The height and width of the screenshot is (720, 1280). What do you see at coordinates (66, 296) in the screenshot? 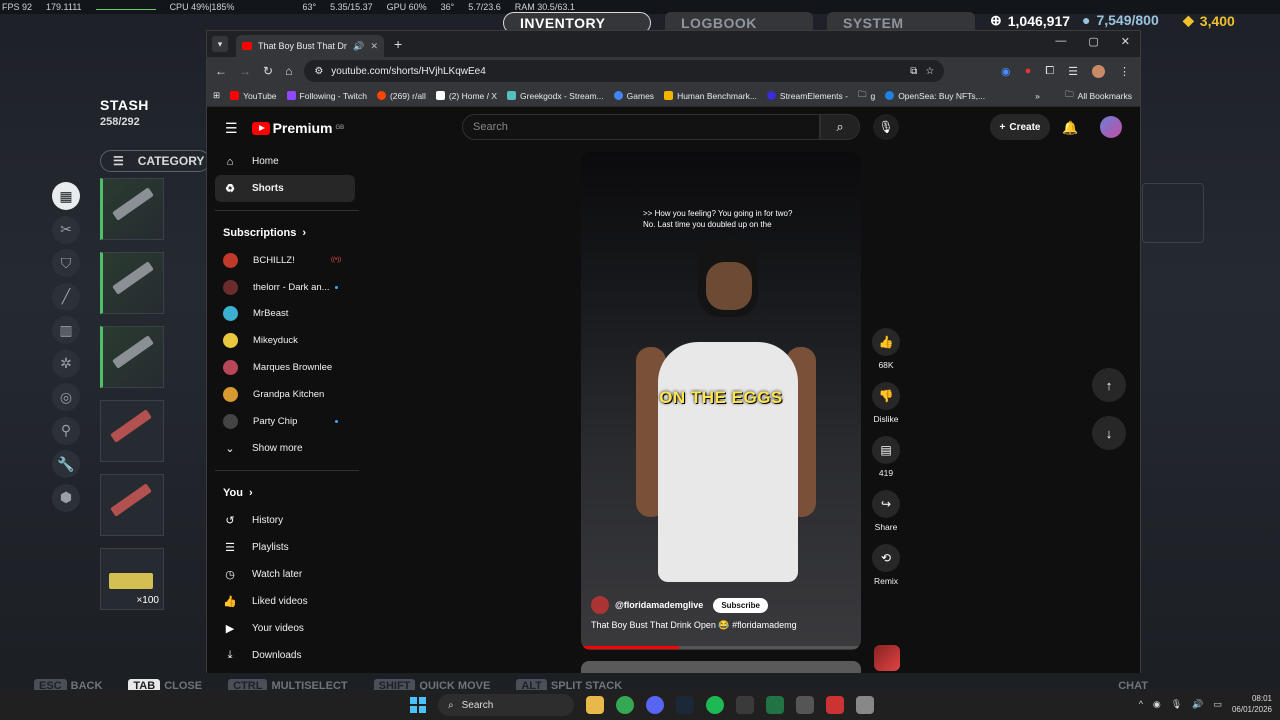
I see `weapon-icon: ╱` at bounding box center [66, 296].